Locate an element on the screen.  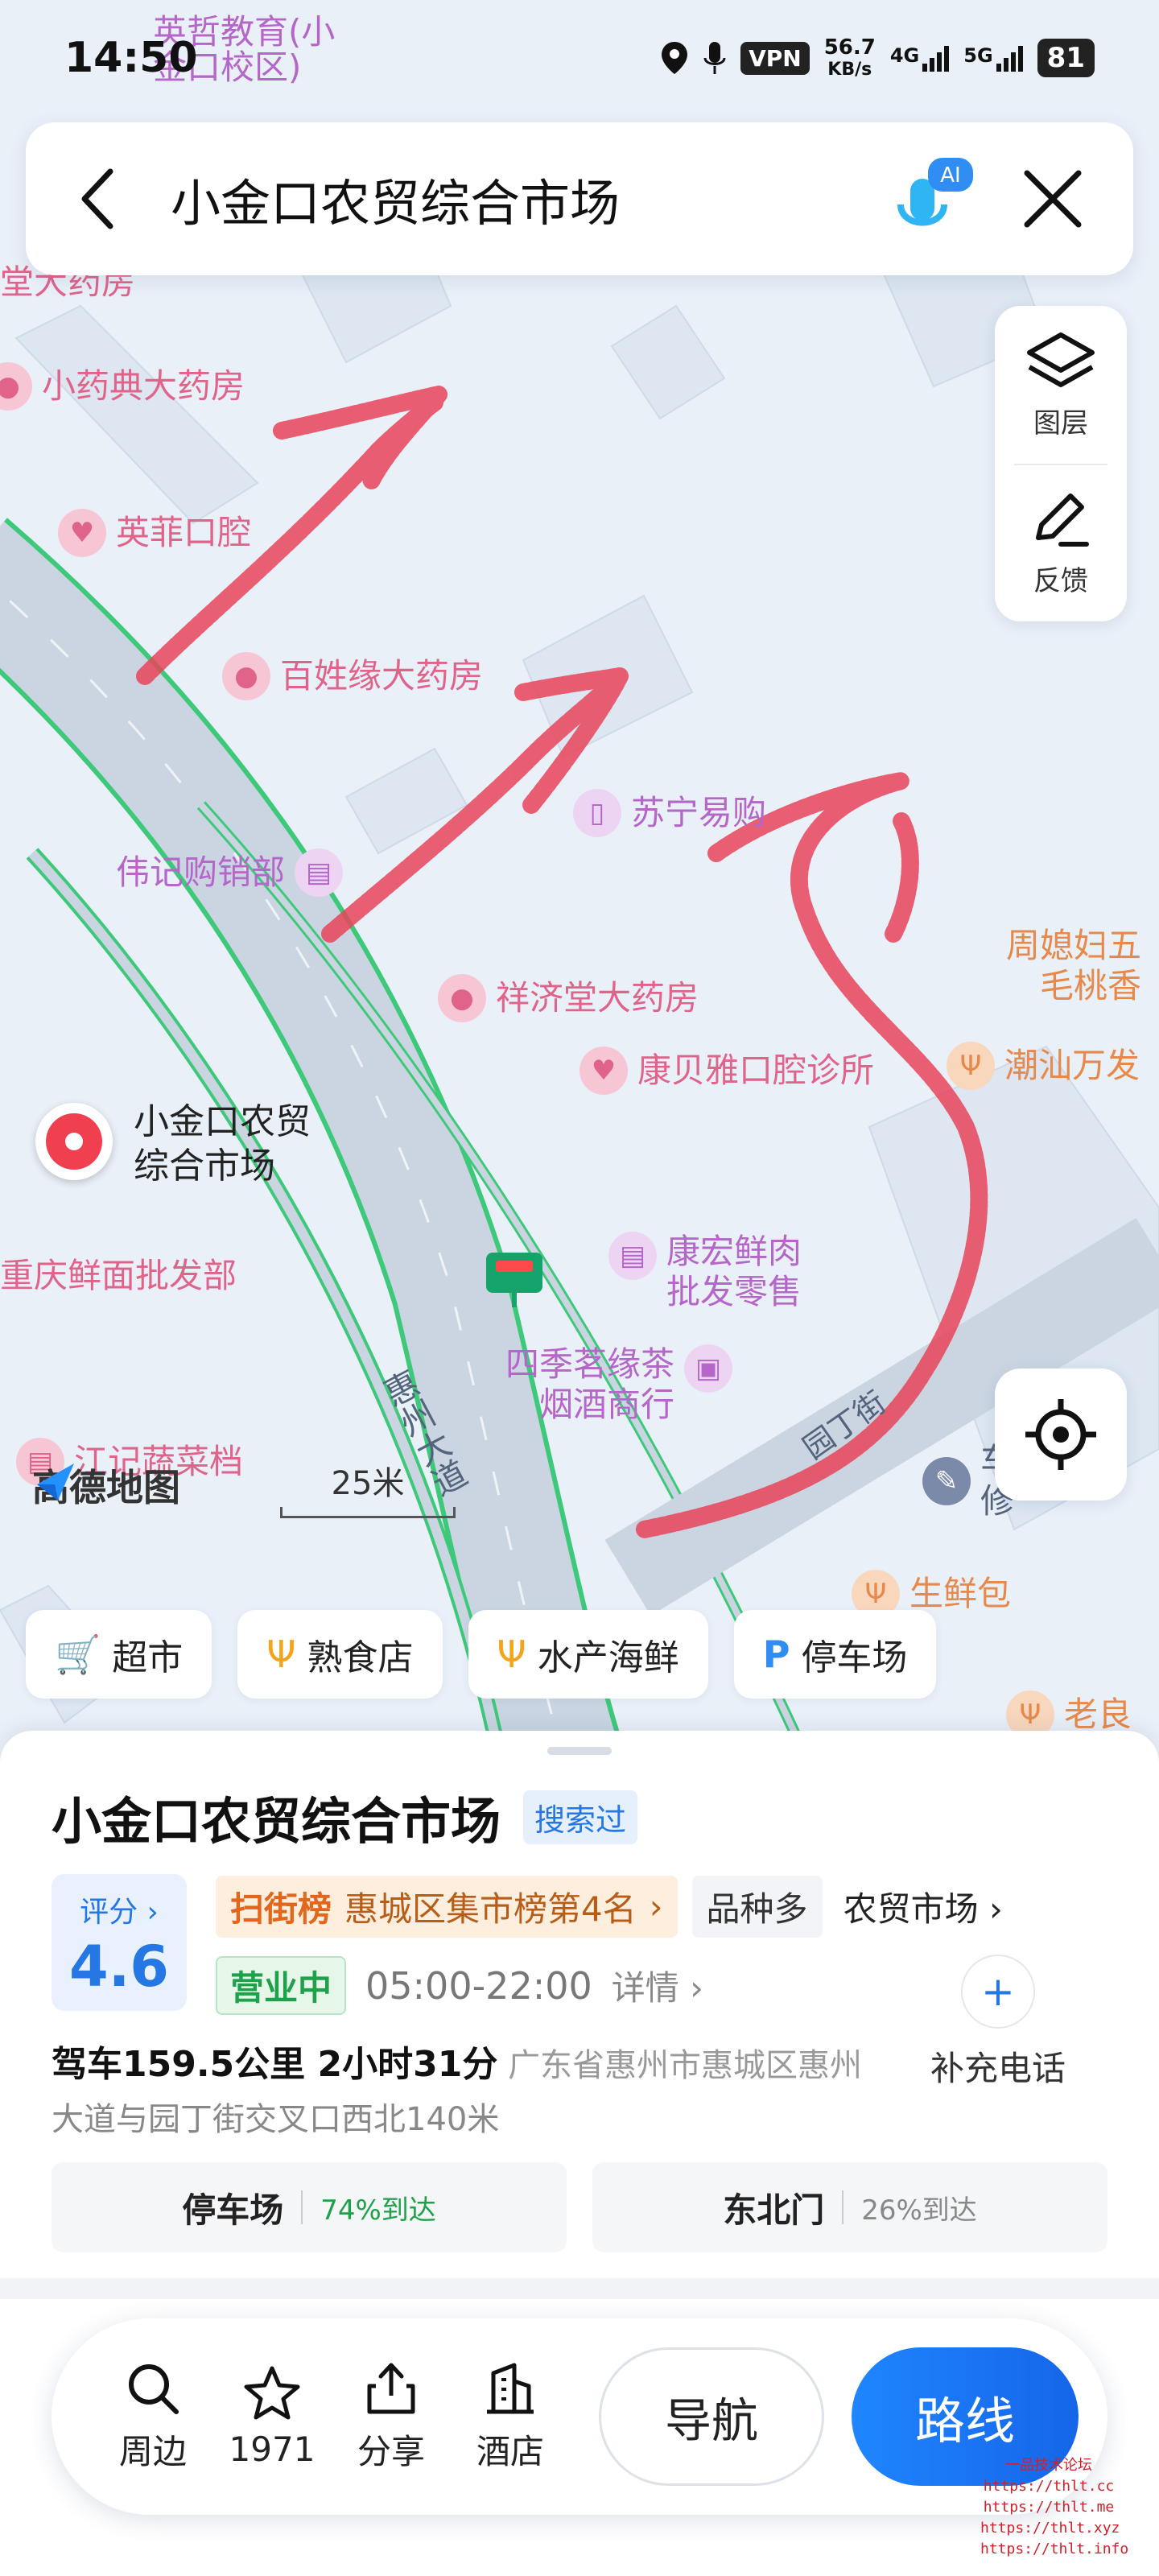
details-link: 详情 › is located at coordinates (657, 1985).